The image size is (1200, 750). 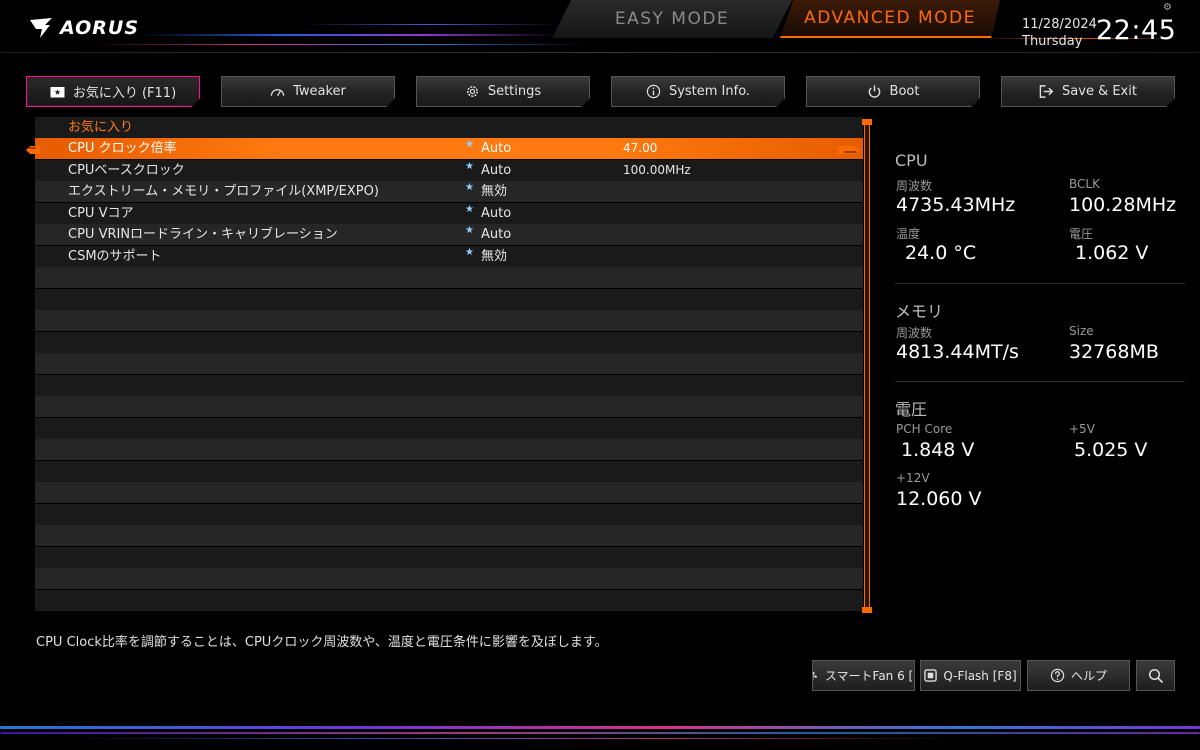 I want to click on qflash-button: Q-Flash [F8], so click(x=970, y=675).